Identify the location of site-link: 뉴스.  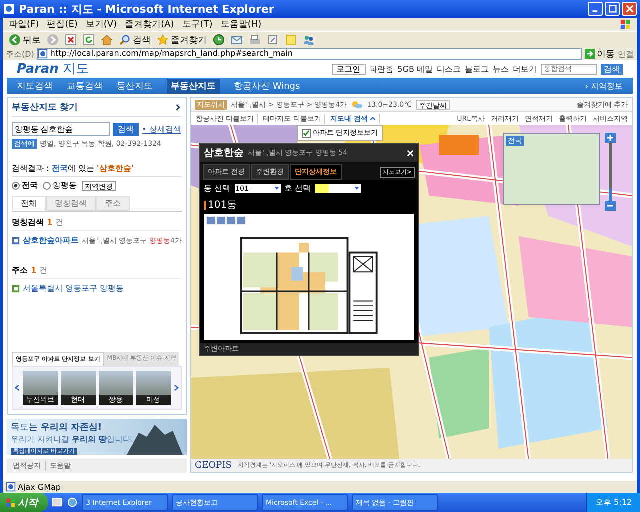
(501, 69).